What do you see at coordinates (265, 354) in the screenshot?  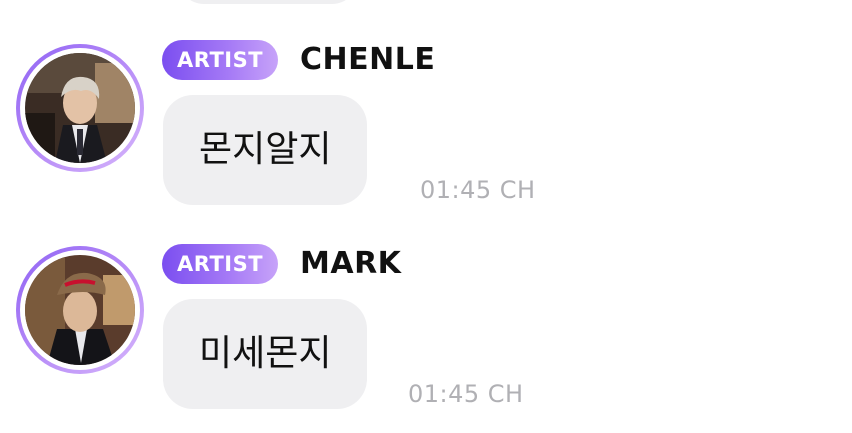 I see `message-bubble: 미세몬지` at bounding box center [265, 354].